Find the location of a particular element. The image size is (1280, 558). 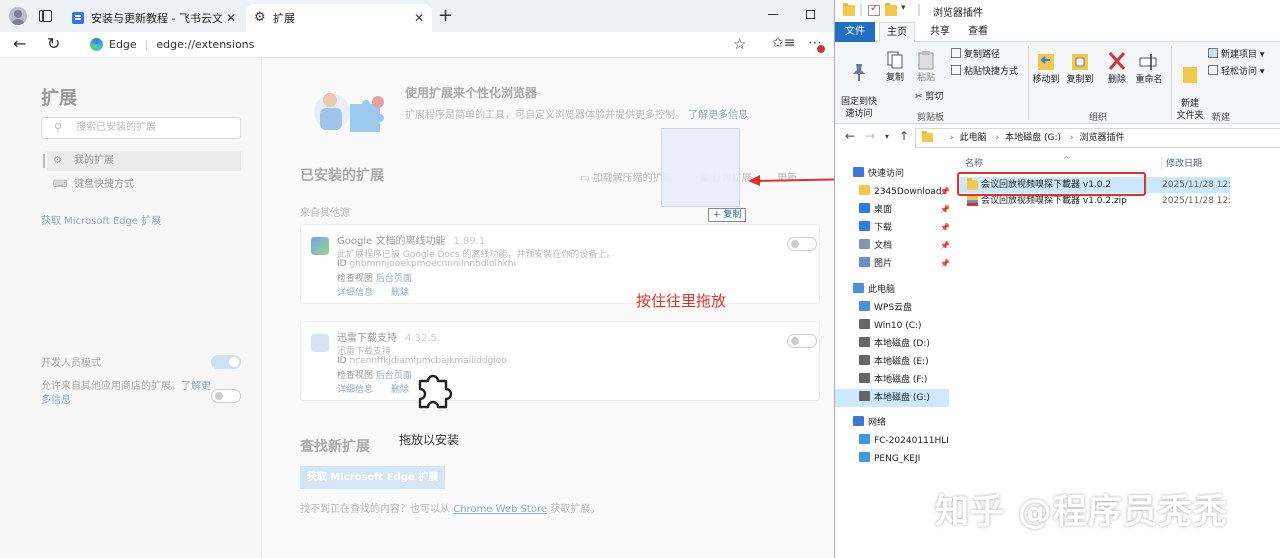

sidebar-item-keyboard-shortcuts: ⌨ 键盘快捷方式 is located at coordinates (144, 185).